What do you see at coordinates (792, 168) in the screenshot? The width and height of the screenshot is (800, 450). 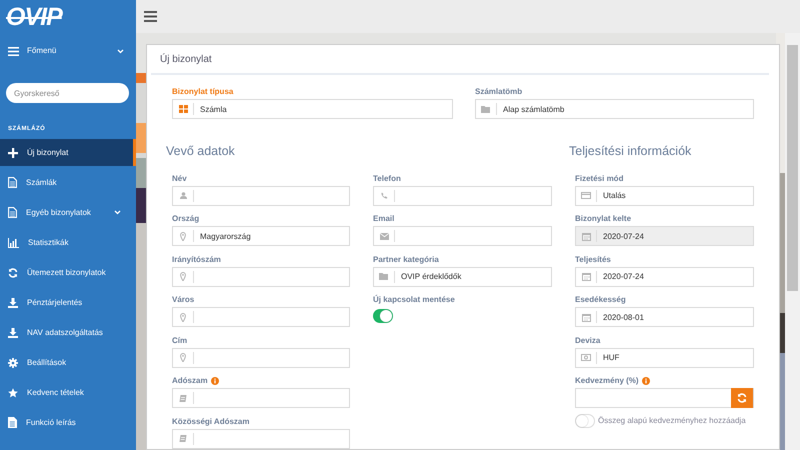 I see `scrollbar-thumb` at bounding box center [792, 168].